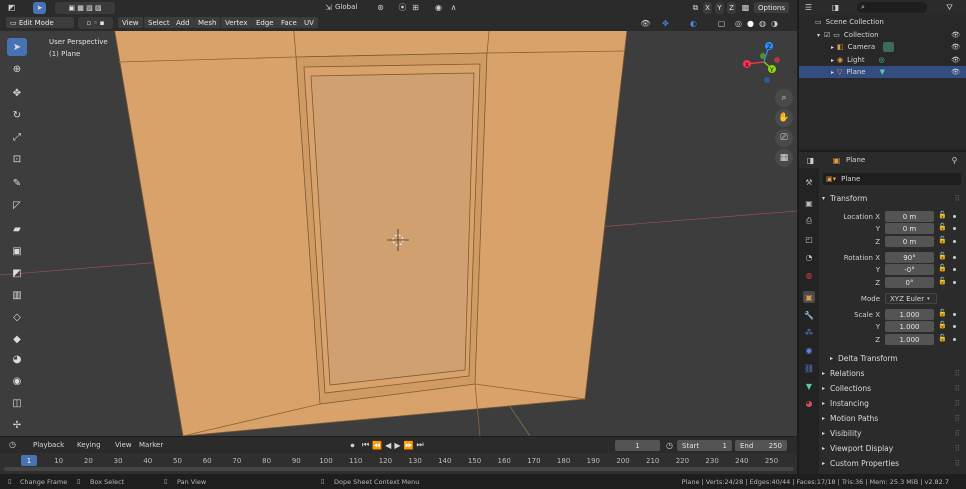 The image size is (966, 489). Describe the element at coordinates (809, 239) in the screenshot. I see `view-layer-tab-icon: ◰` at that location.